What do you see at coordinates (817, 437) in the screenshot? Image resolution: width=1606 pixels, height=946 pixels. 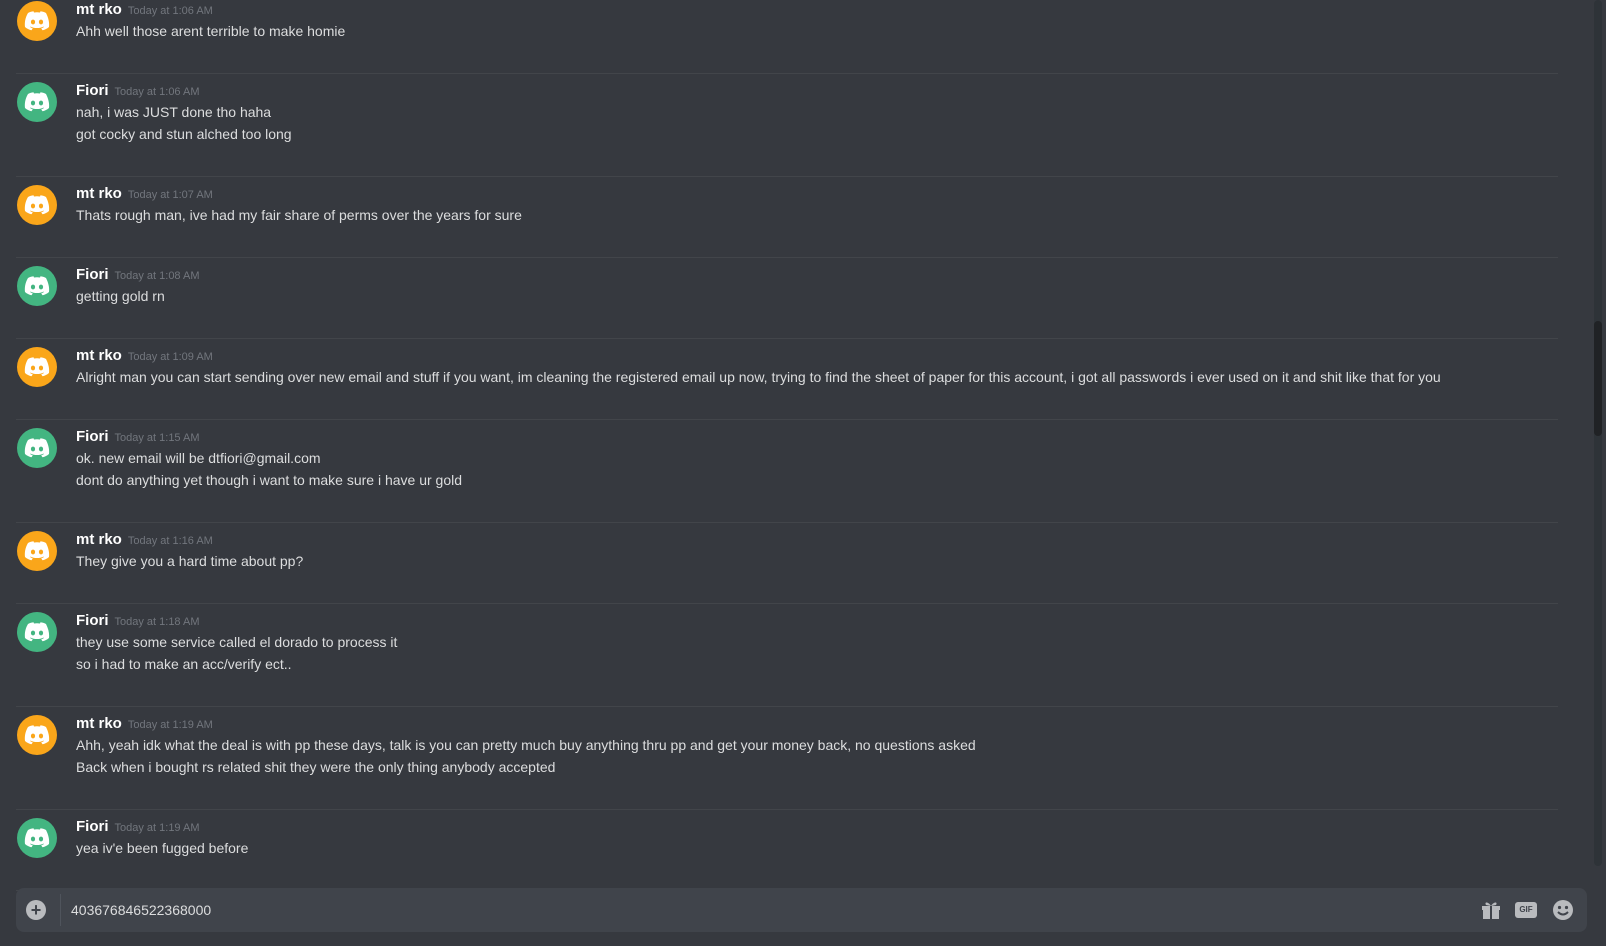 I see `message-header: Fiori Today at 1:15 AM` at bounding box center [817, 437].